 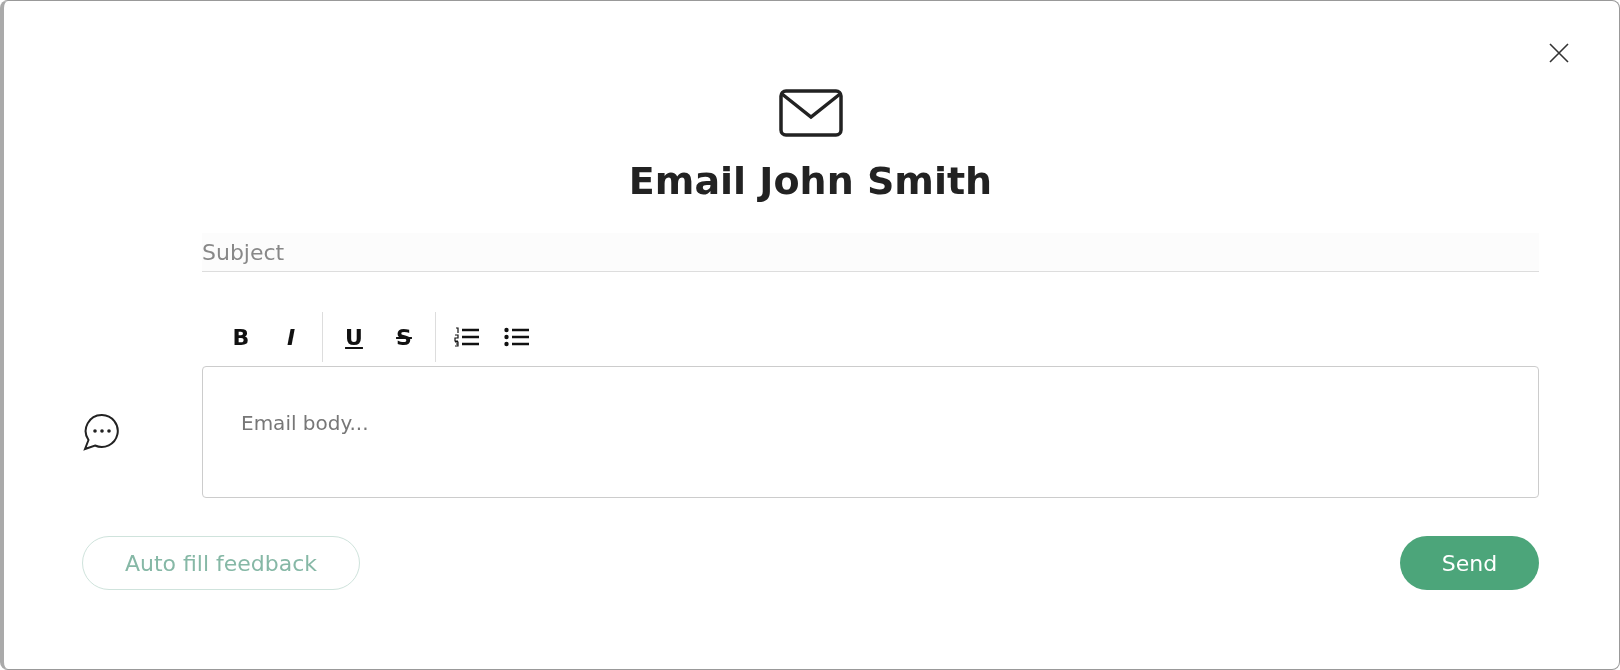 I want to click on bullet-list-icon, so click(x=517, y=337).